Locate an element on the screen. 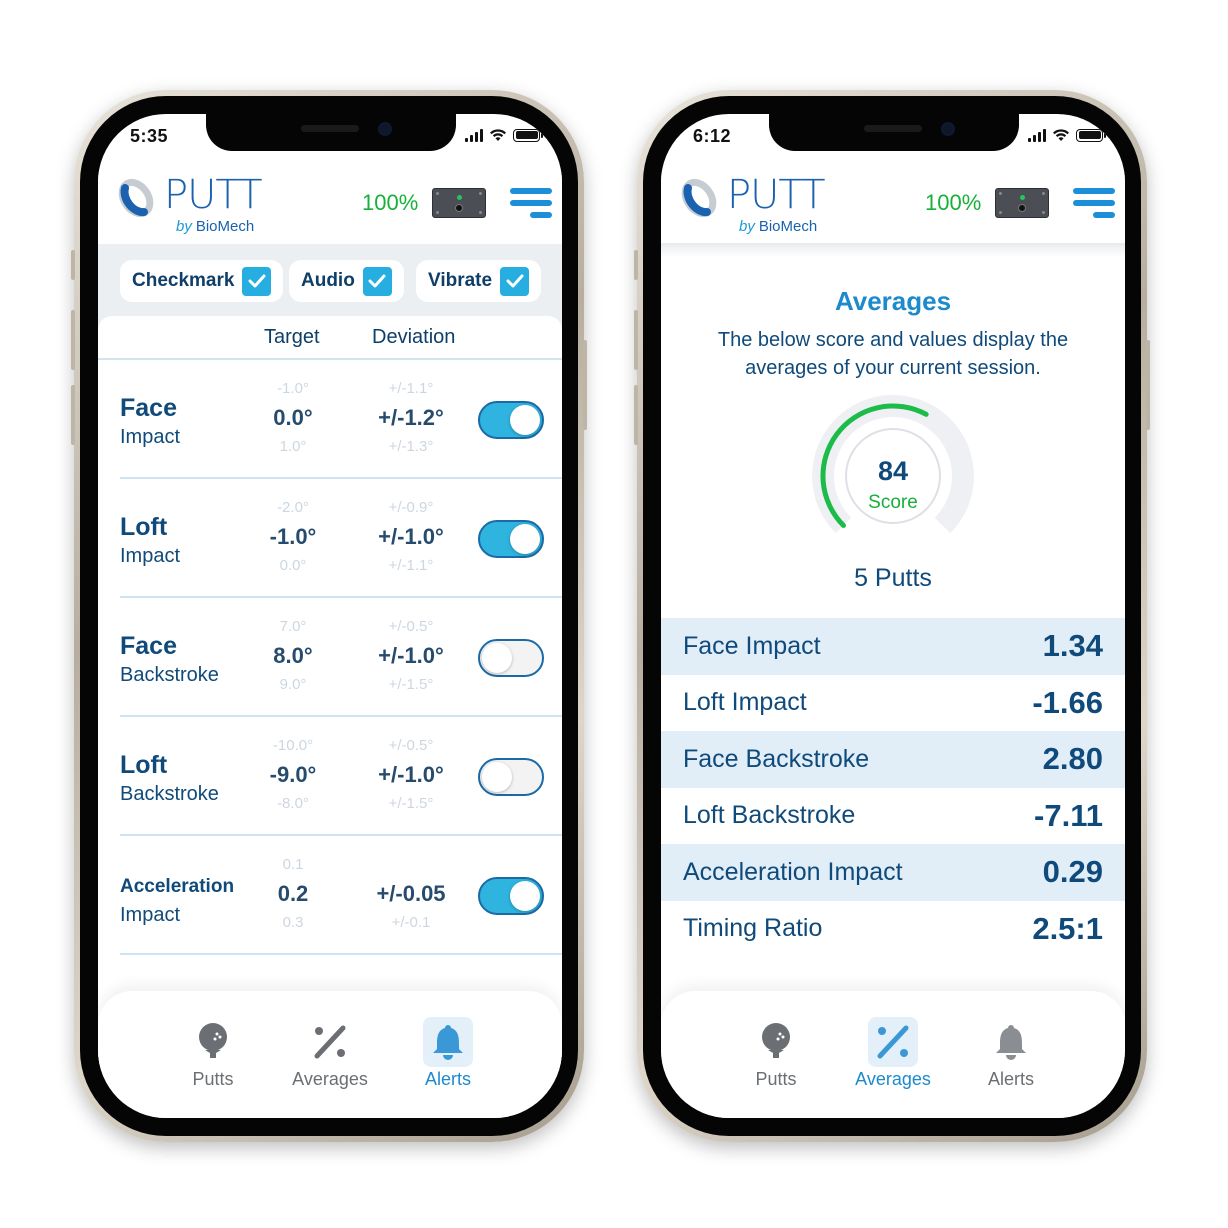  deviation-picker: +/-0.9° +/-1.0° +/-1.1° is located at coordinates (411, 537).